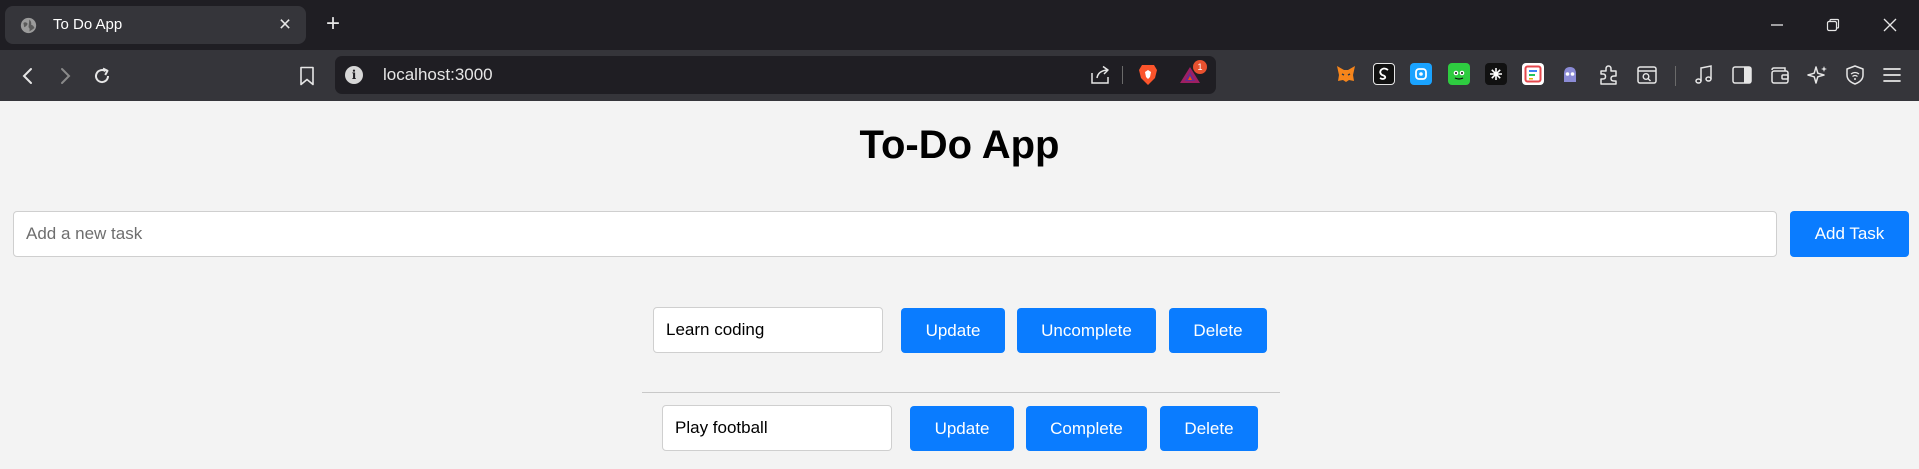 This screenshot has height=469, width=1919. What do you see at coordinates (354, 75) in the screenshot?
I see `site-info-icon: i` at bounding box center [354, 75].